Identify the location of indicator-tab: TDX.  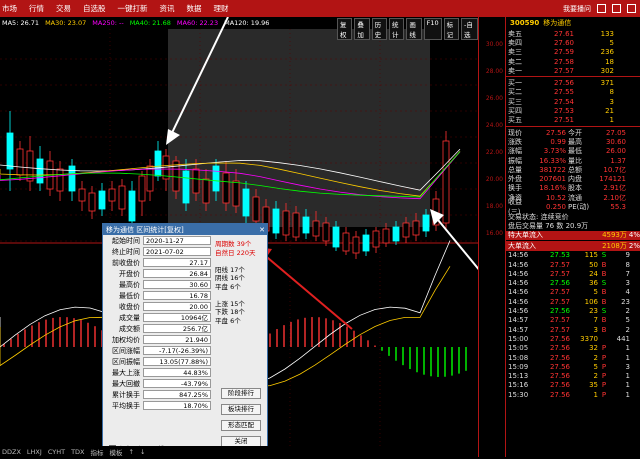
(77, 452).